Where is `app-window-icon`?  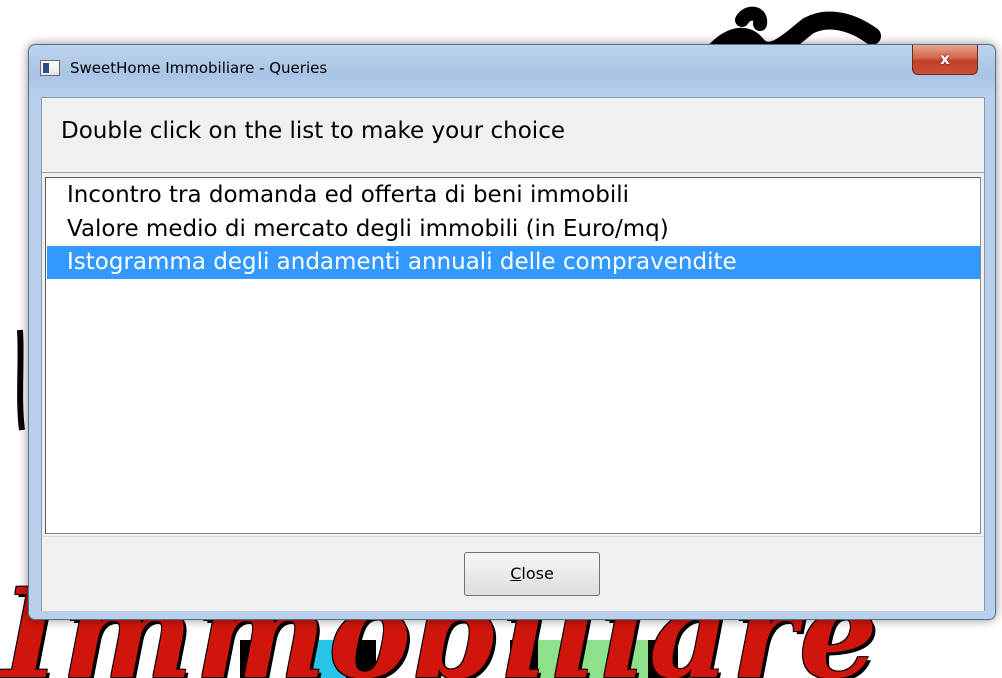 app-window-icon is located at coordinates (50, 68).